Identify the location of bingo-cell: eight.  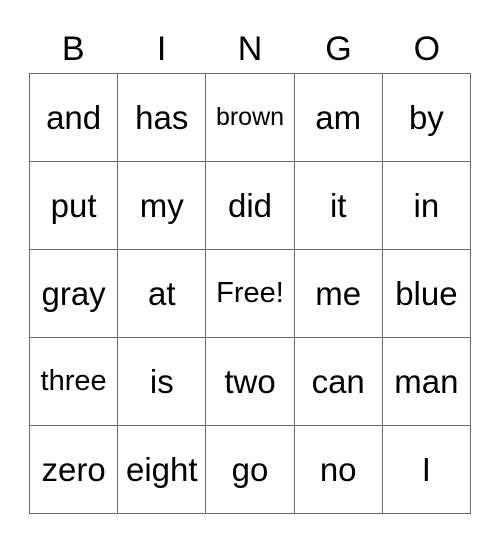
(162, 470).